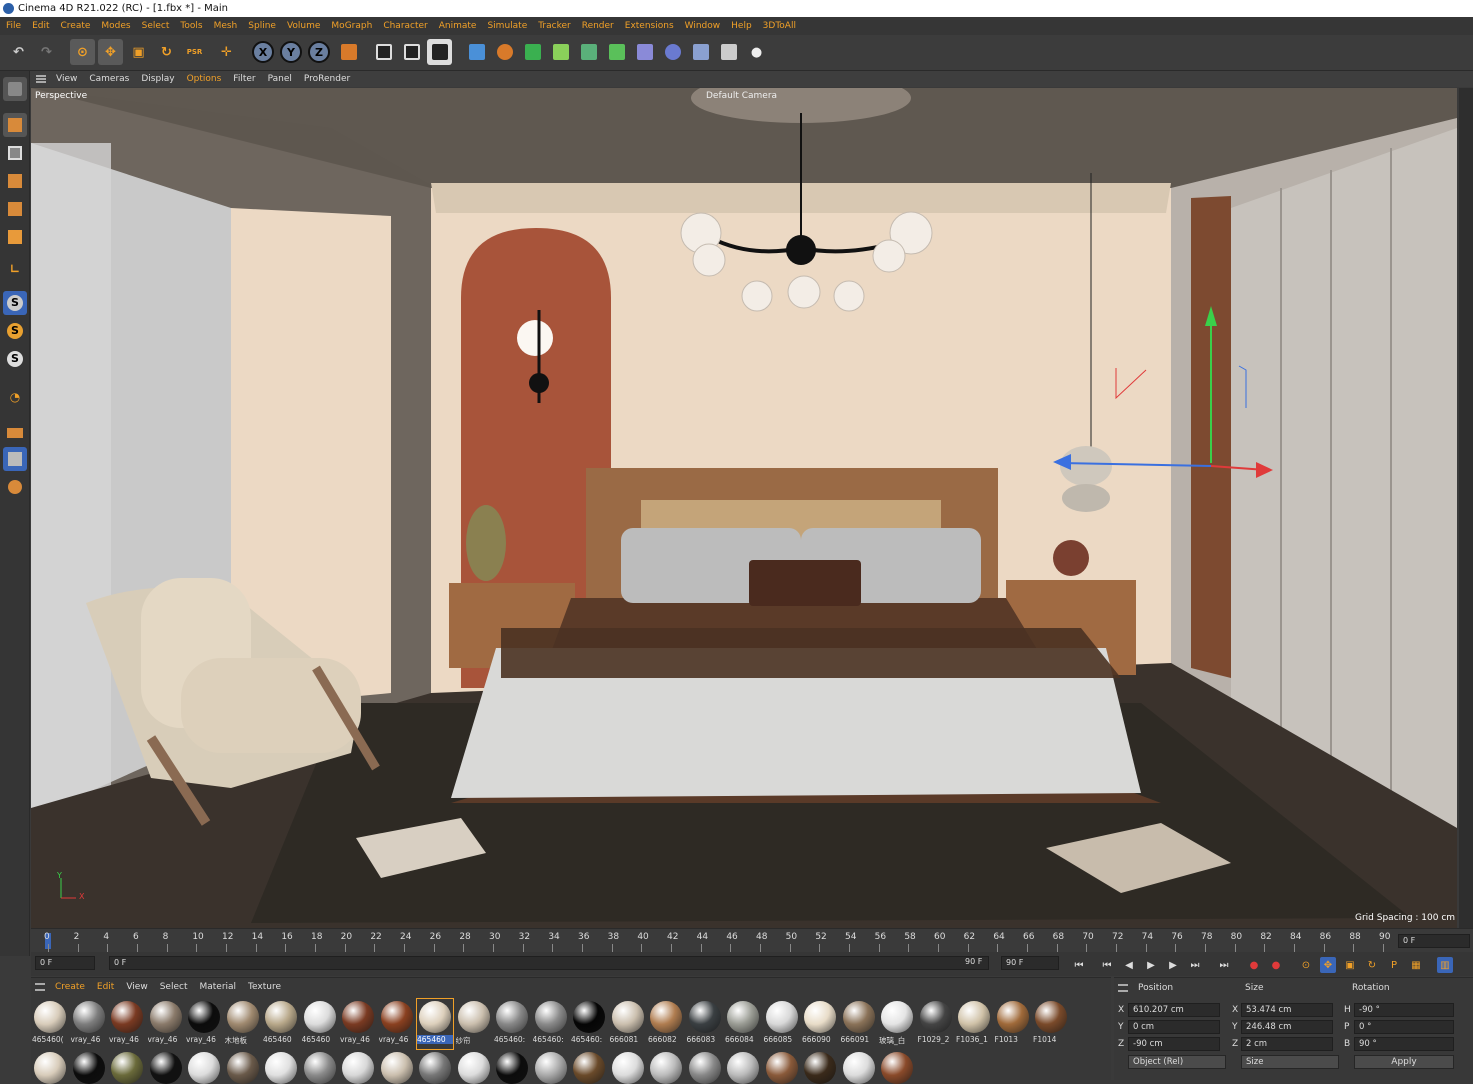 The image size is (1473, 1084). Describe the element at coordinates (411, 52) in the screenshot. I see `render-picture-viewer-icon` at that location.